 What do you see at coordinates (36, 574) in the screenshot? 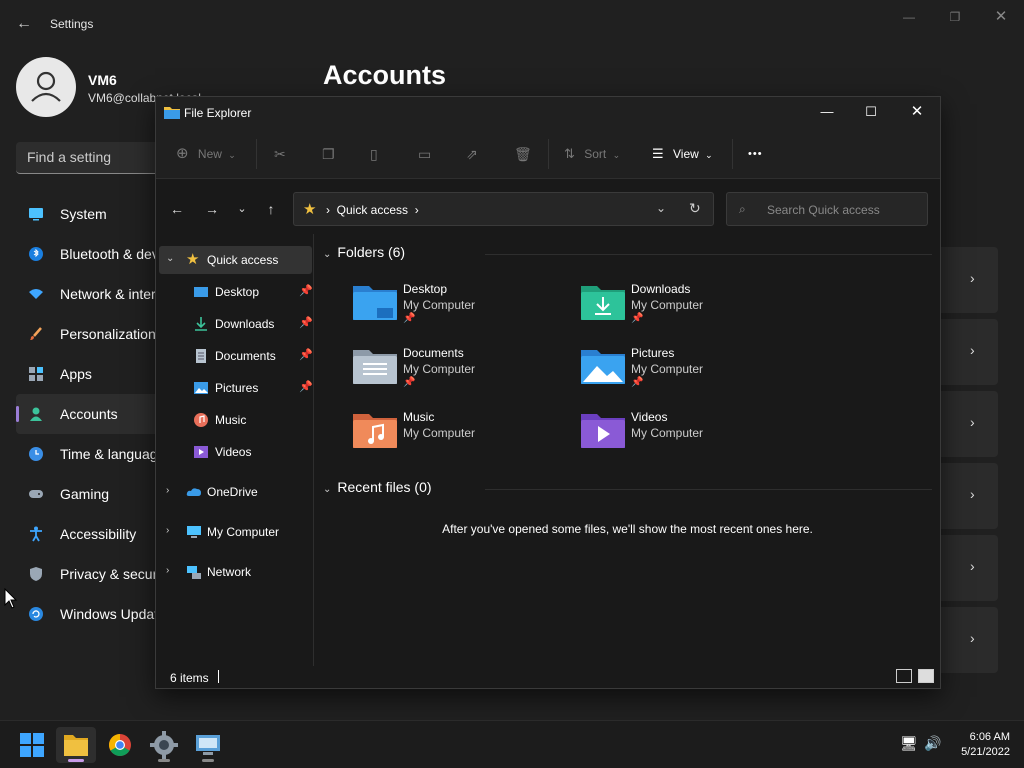
I see `shield-icon` at bounding box center [36, 574].